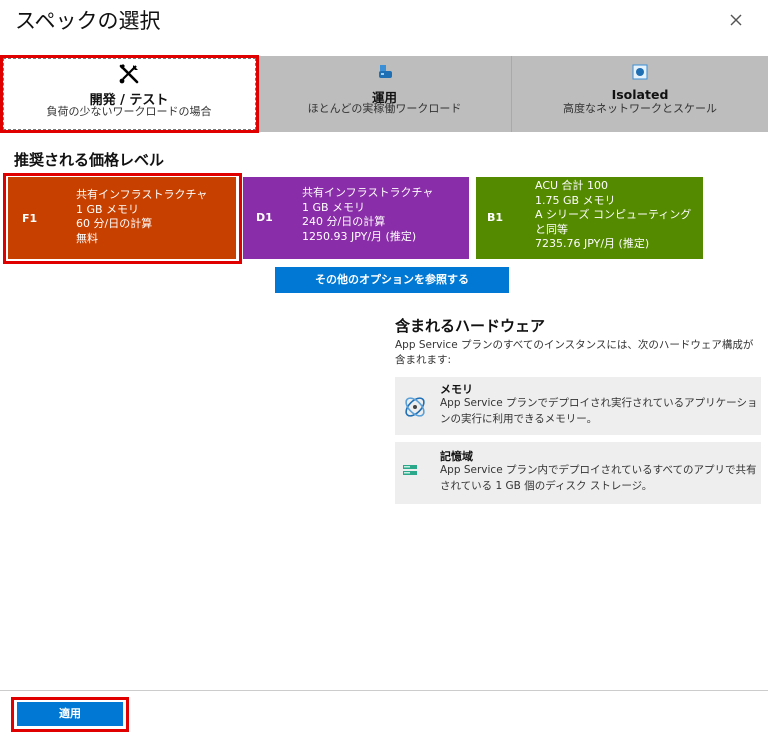 This screenshot has height=736, width=768. I want to click on tier-detail-line: 60 分/日の計算, so click(114, 223).